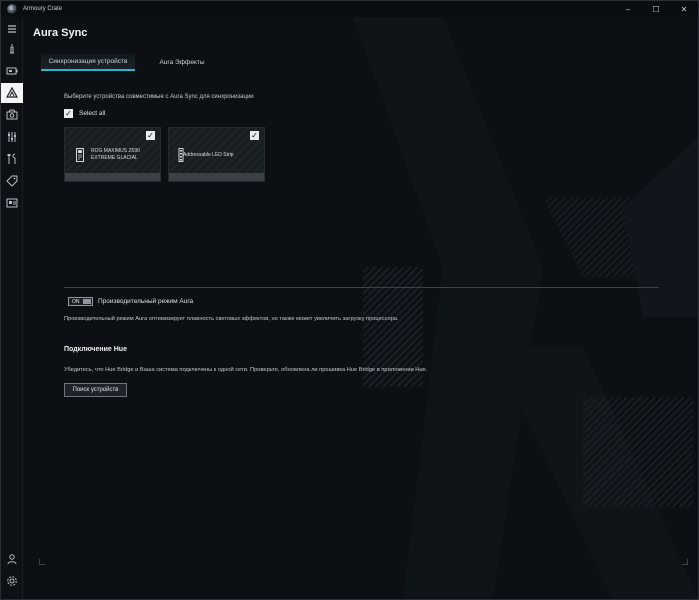 Image resolution: width=699 pixels, height=600 pixels. I want to click on rog-logo-icon, so click(12, 9).